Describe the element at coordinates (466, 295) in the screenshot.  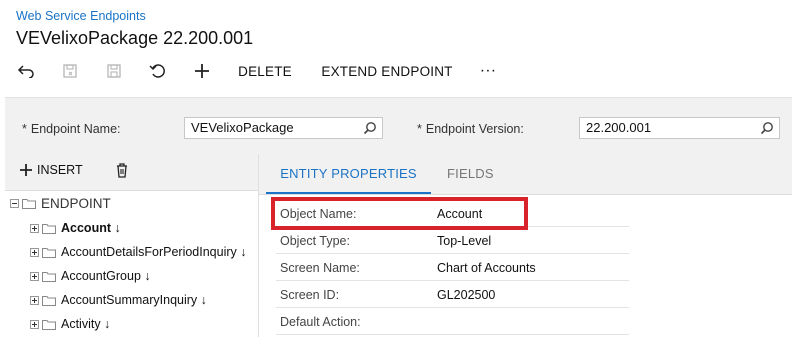
I see `screen-id-value: GL202500` at that location.